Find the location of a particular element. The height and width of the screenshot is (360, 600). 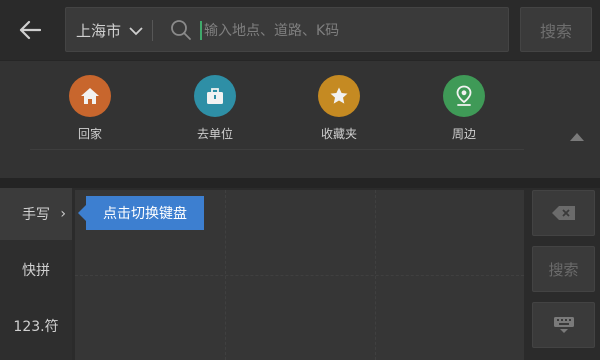

search-button: 搜索 is located at coordinates (556, 29).